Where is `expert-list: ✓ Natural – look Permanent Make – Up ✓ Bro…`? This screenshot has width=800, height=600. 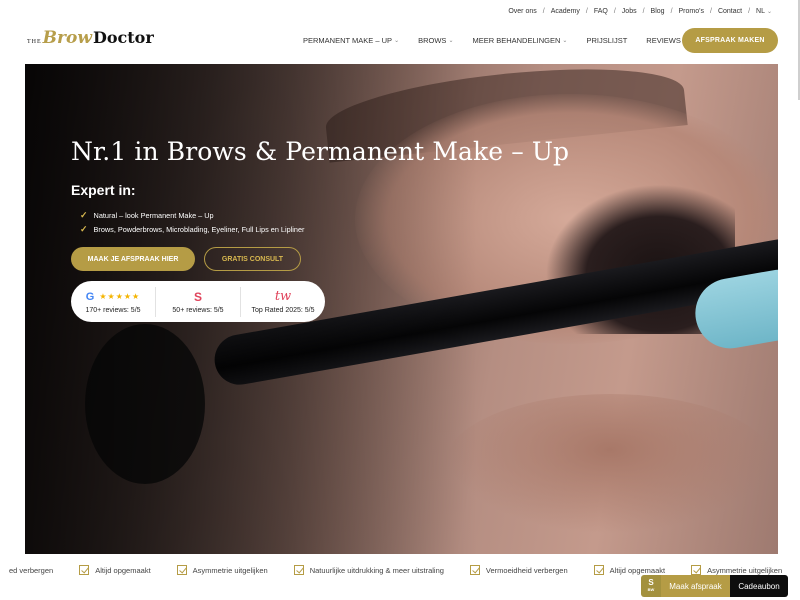 expert-list: ✓ Natural – look Permanent Make – Up ✓ Bro… is located at coordinates (192, 222).